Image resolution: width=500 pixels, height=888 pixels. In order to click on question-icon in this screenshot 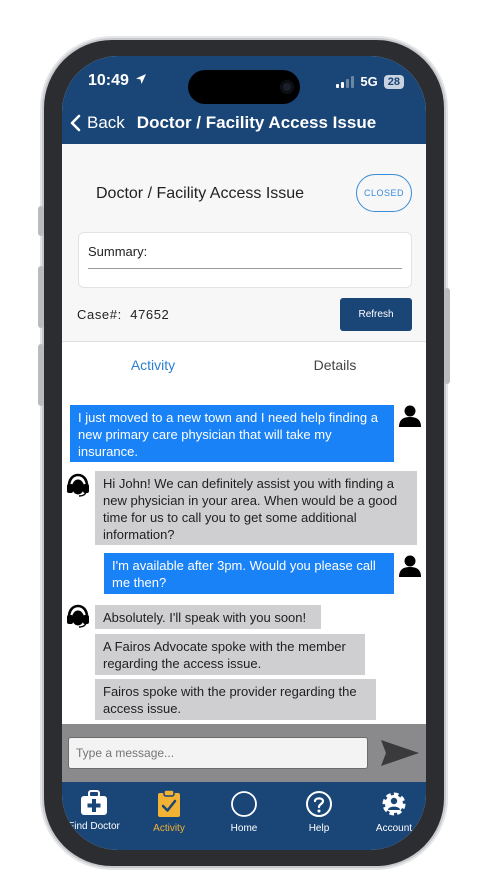, I will do `click(319, 804)`.